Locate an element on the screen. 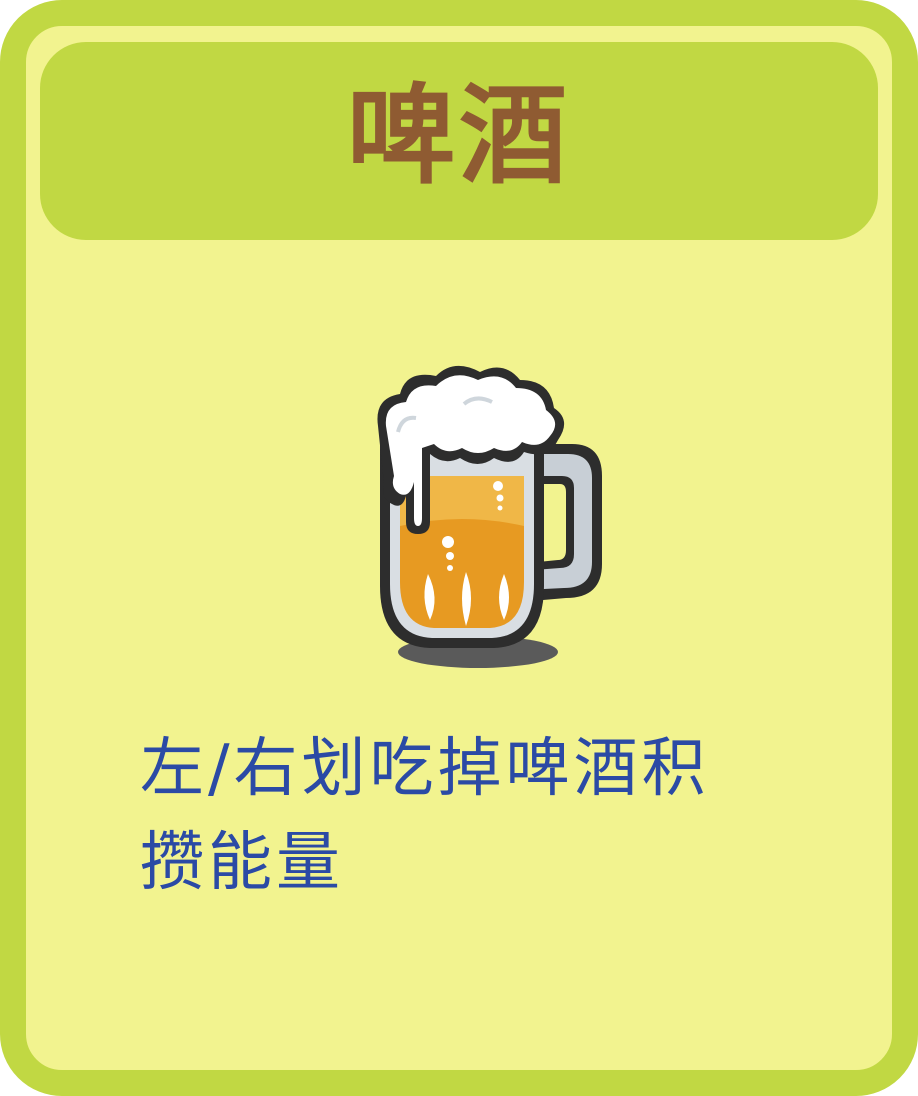  item-title: 啤酒 is located at coordinates (458, 136).